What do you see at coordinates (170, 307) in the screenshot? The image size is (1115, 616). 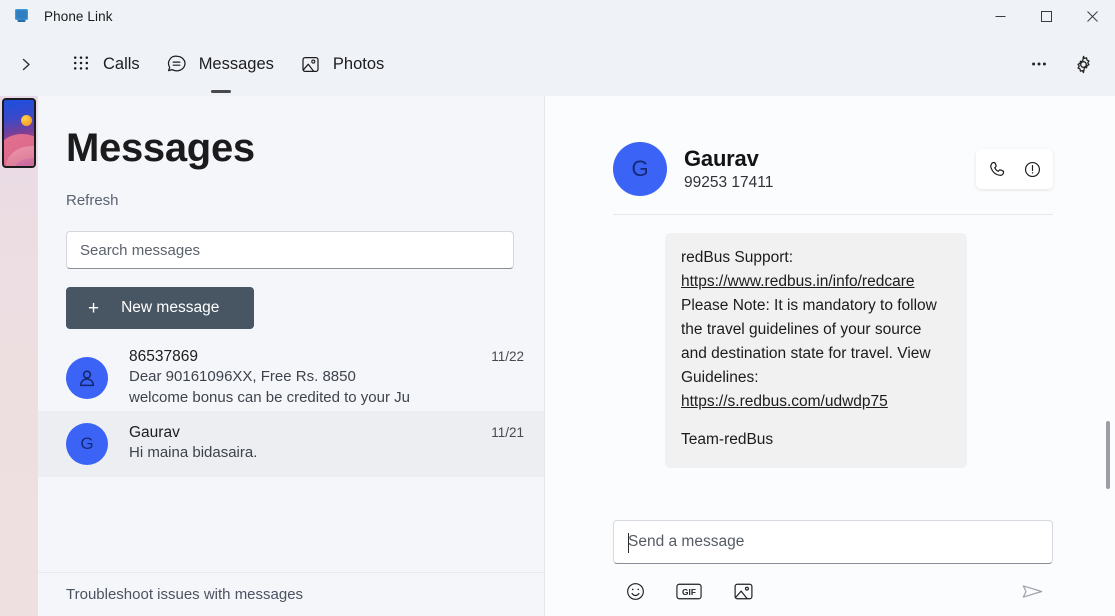 I see `new-message-label: New message` at bounding box center [170, 307].